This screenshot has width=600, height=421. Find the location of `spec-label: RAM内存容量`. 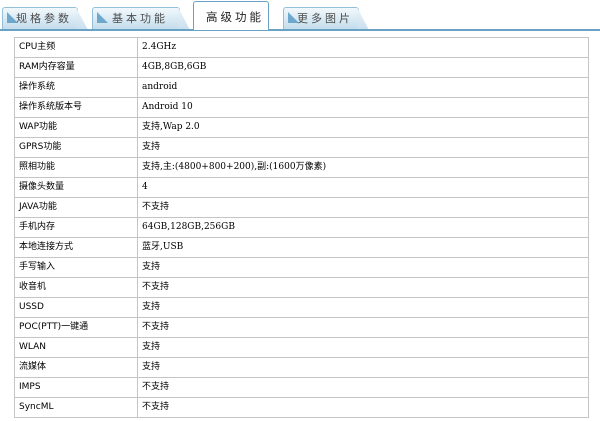

spec-label: RAM内存容量 is located at coordinates (76, 67).